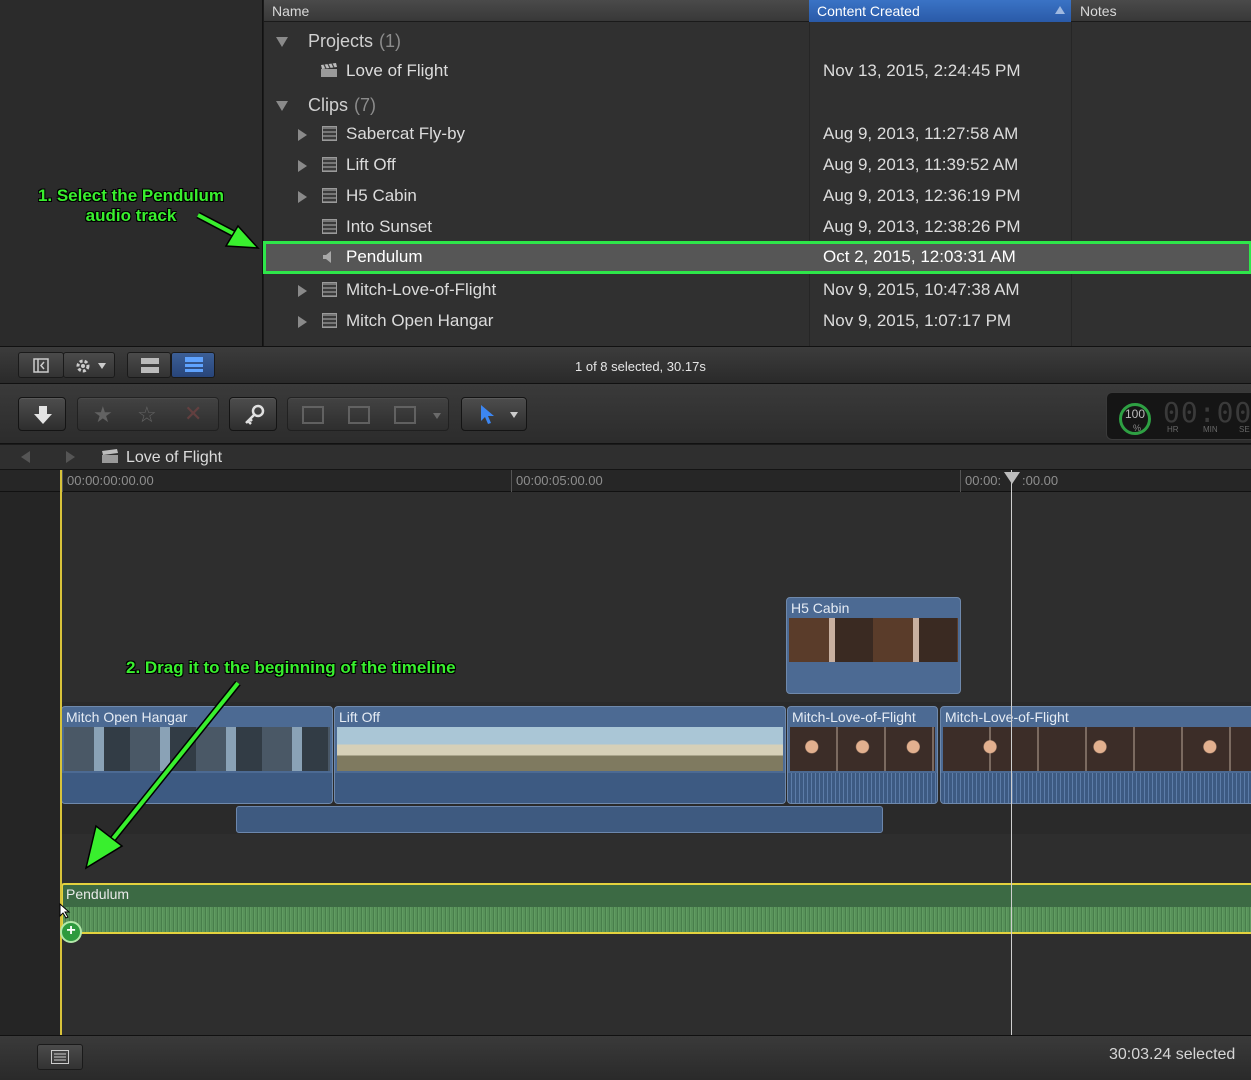  What do you see at coordinates (757, 40) in the screenshot?
I see `group-row-projects: Projects (1)` at bounding box center [757, 40].